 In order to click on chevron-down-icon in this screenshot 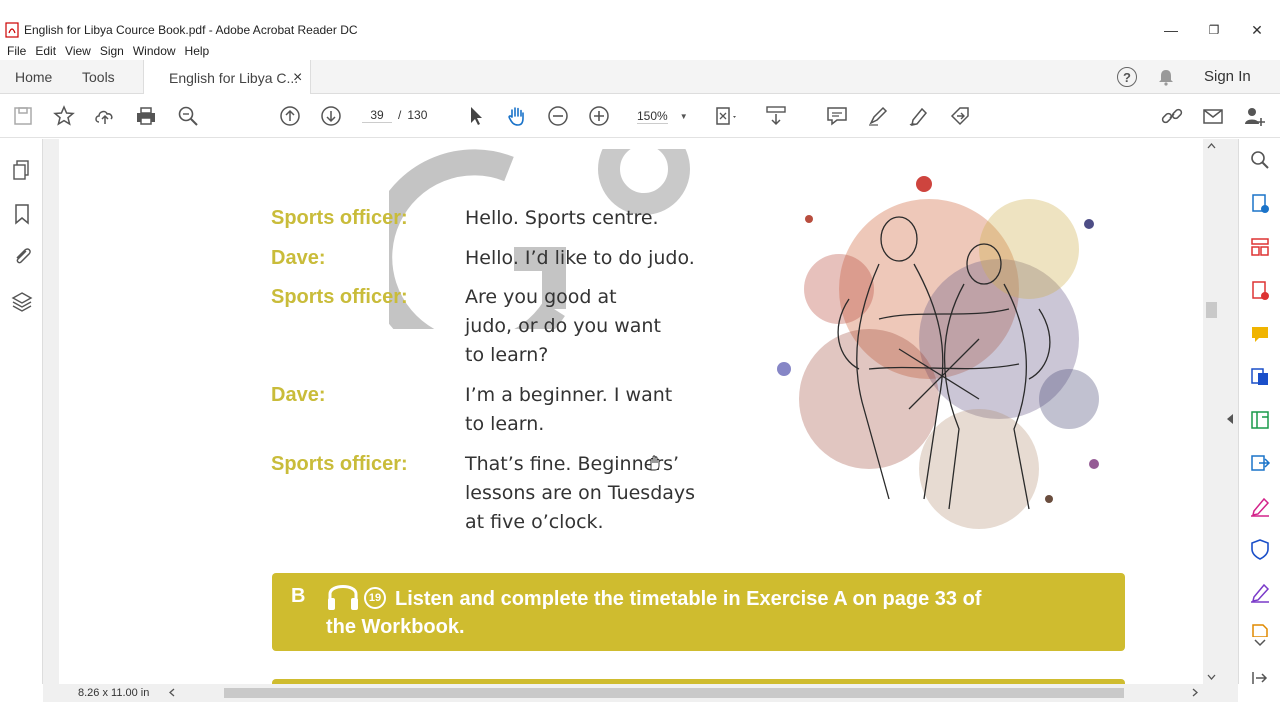, I will do `click(1260, 643)`.